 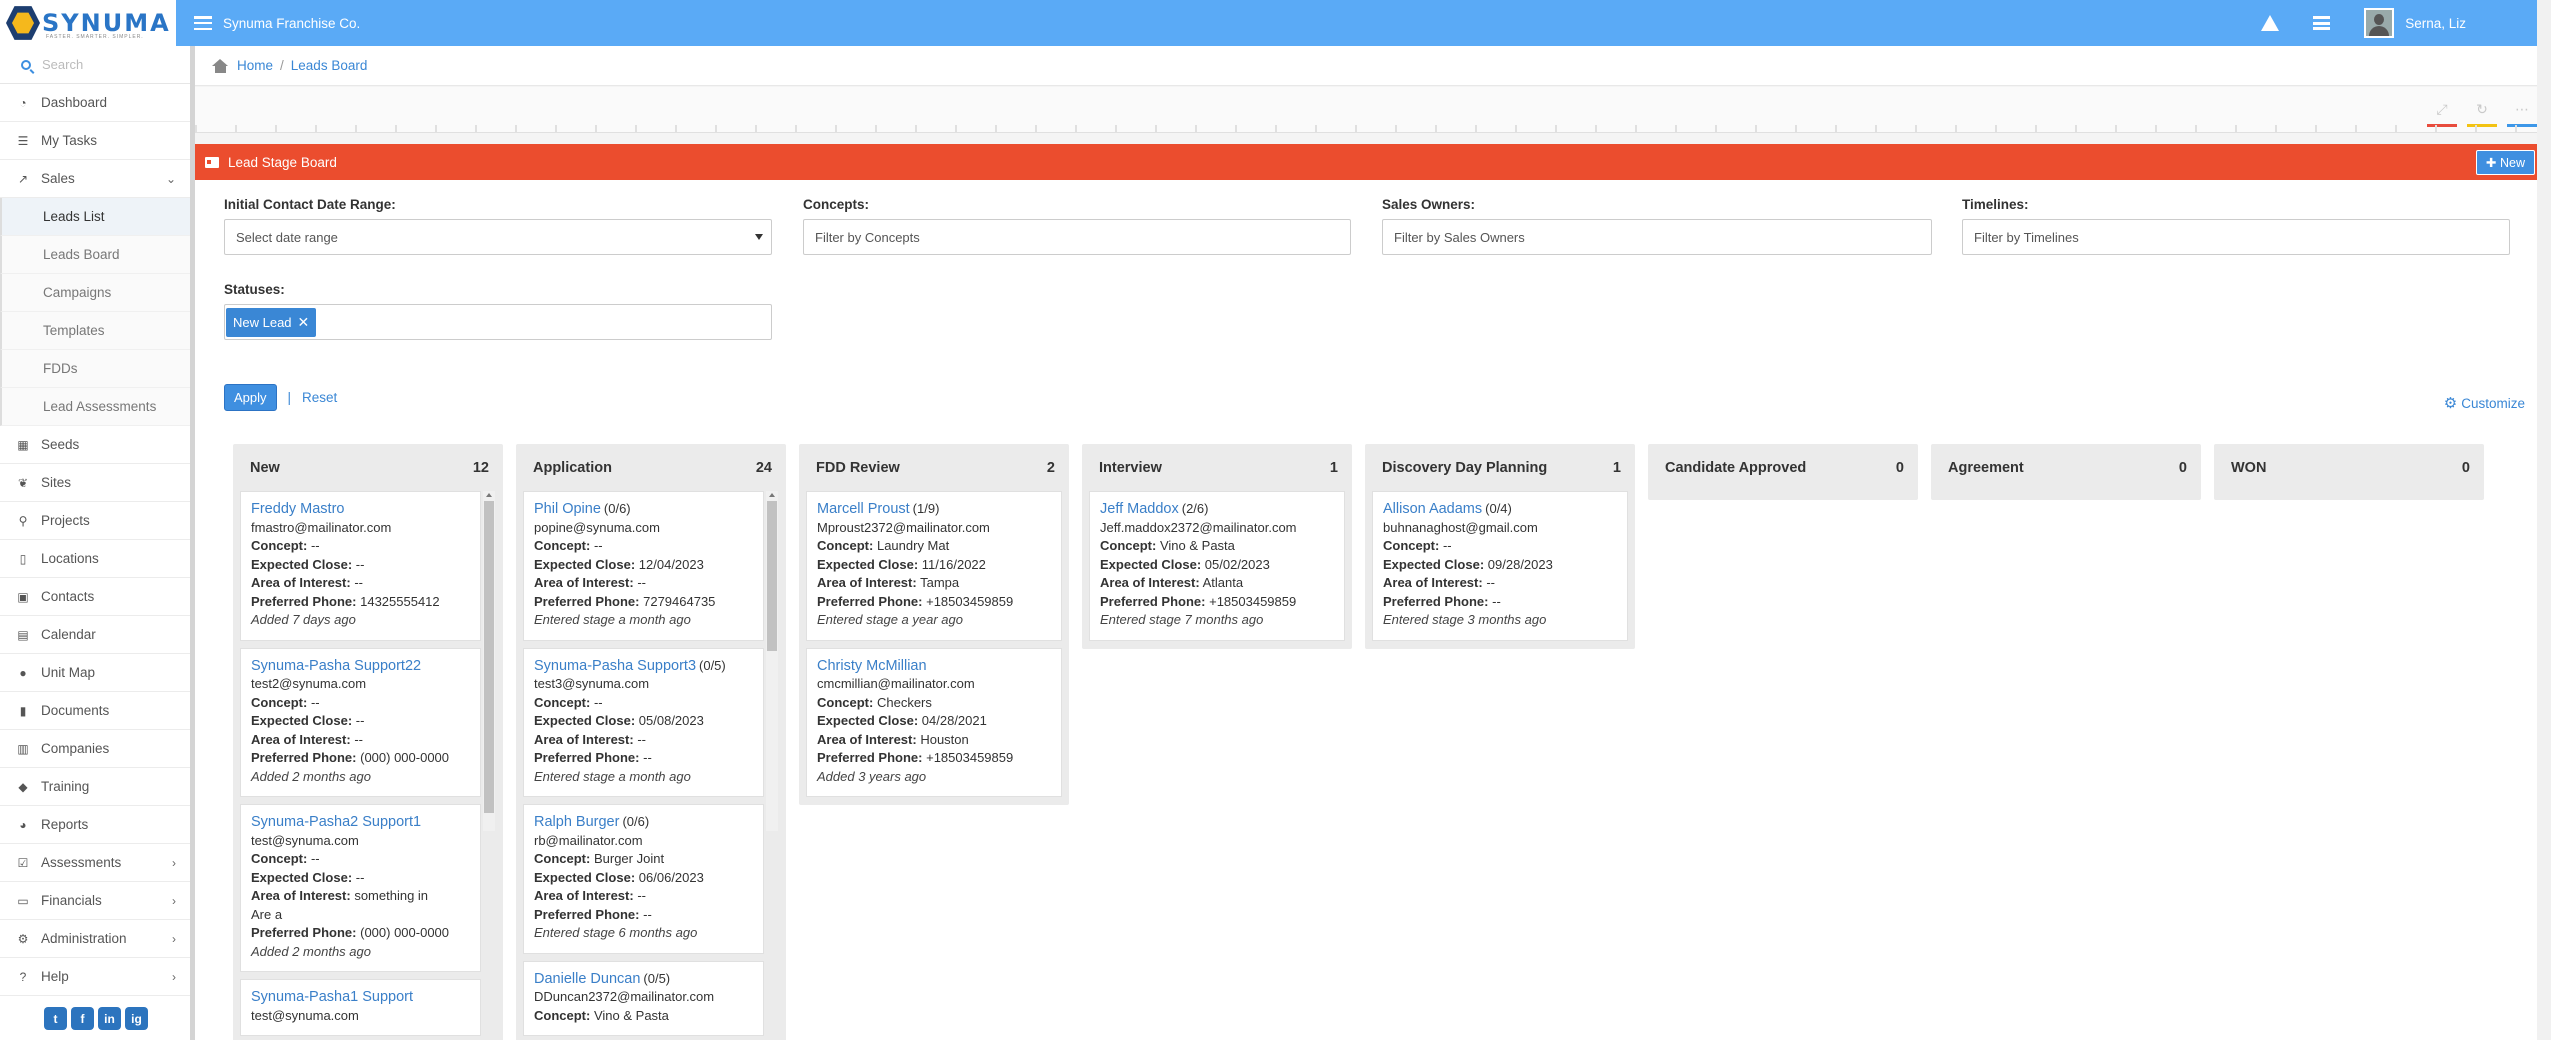 What do you see at coordinates (271, 322) in the screenshot?
I see `status-tag-new-lead: New Lead ✕` at bounding box center [271, 322].